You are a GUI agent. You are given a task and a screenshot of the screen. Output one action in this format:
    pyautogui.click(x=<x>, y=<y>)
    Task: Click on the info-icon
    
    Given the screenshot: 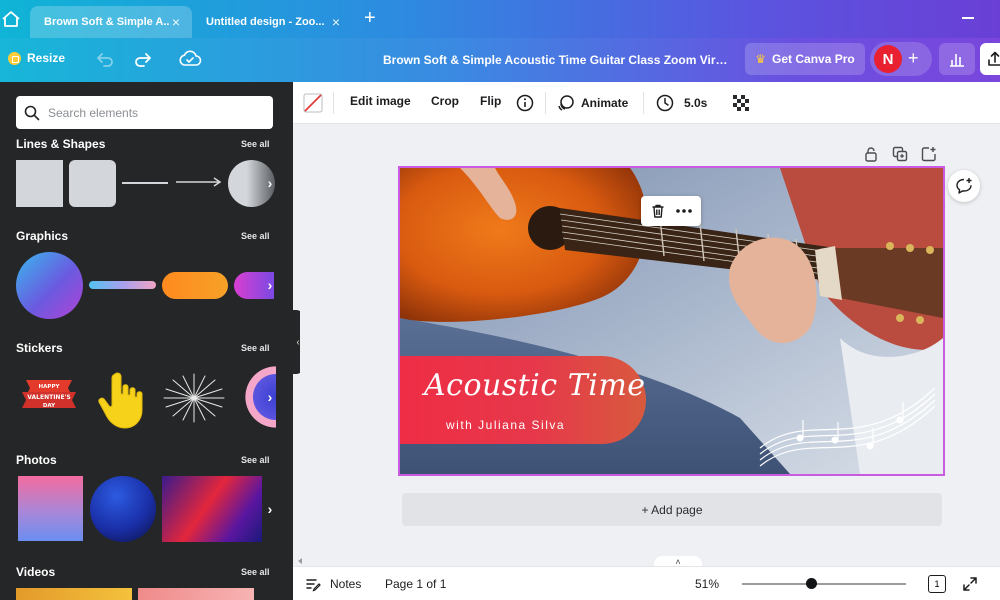 What is the action you would take?
    pyautogui.click(x=525, y=103)
    